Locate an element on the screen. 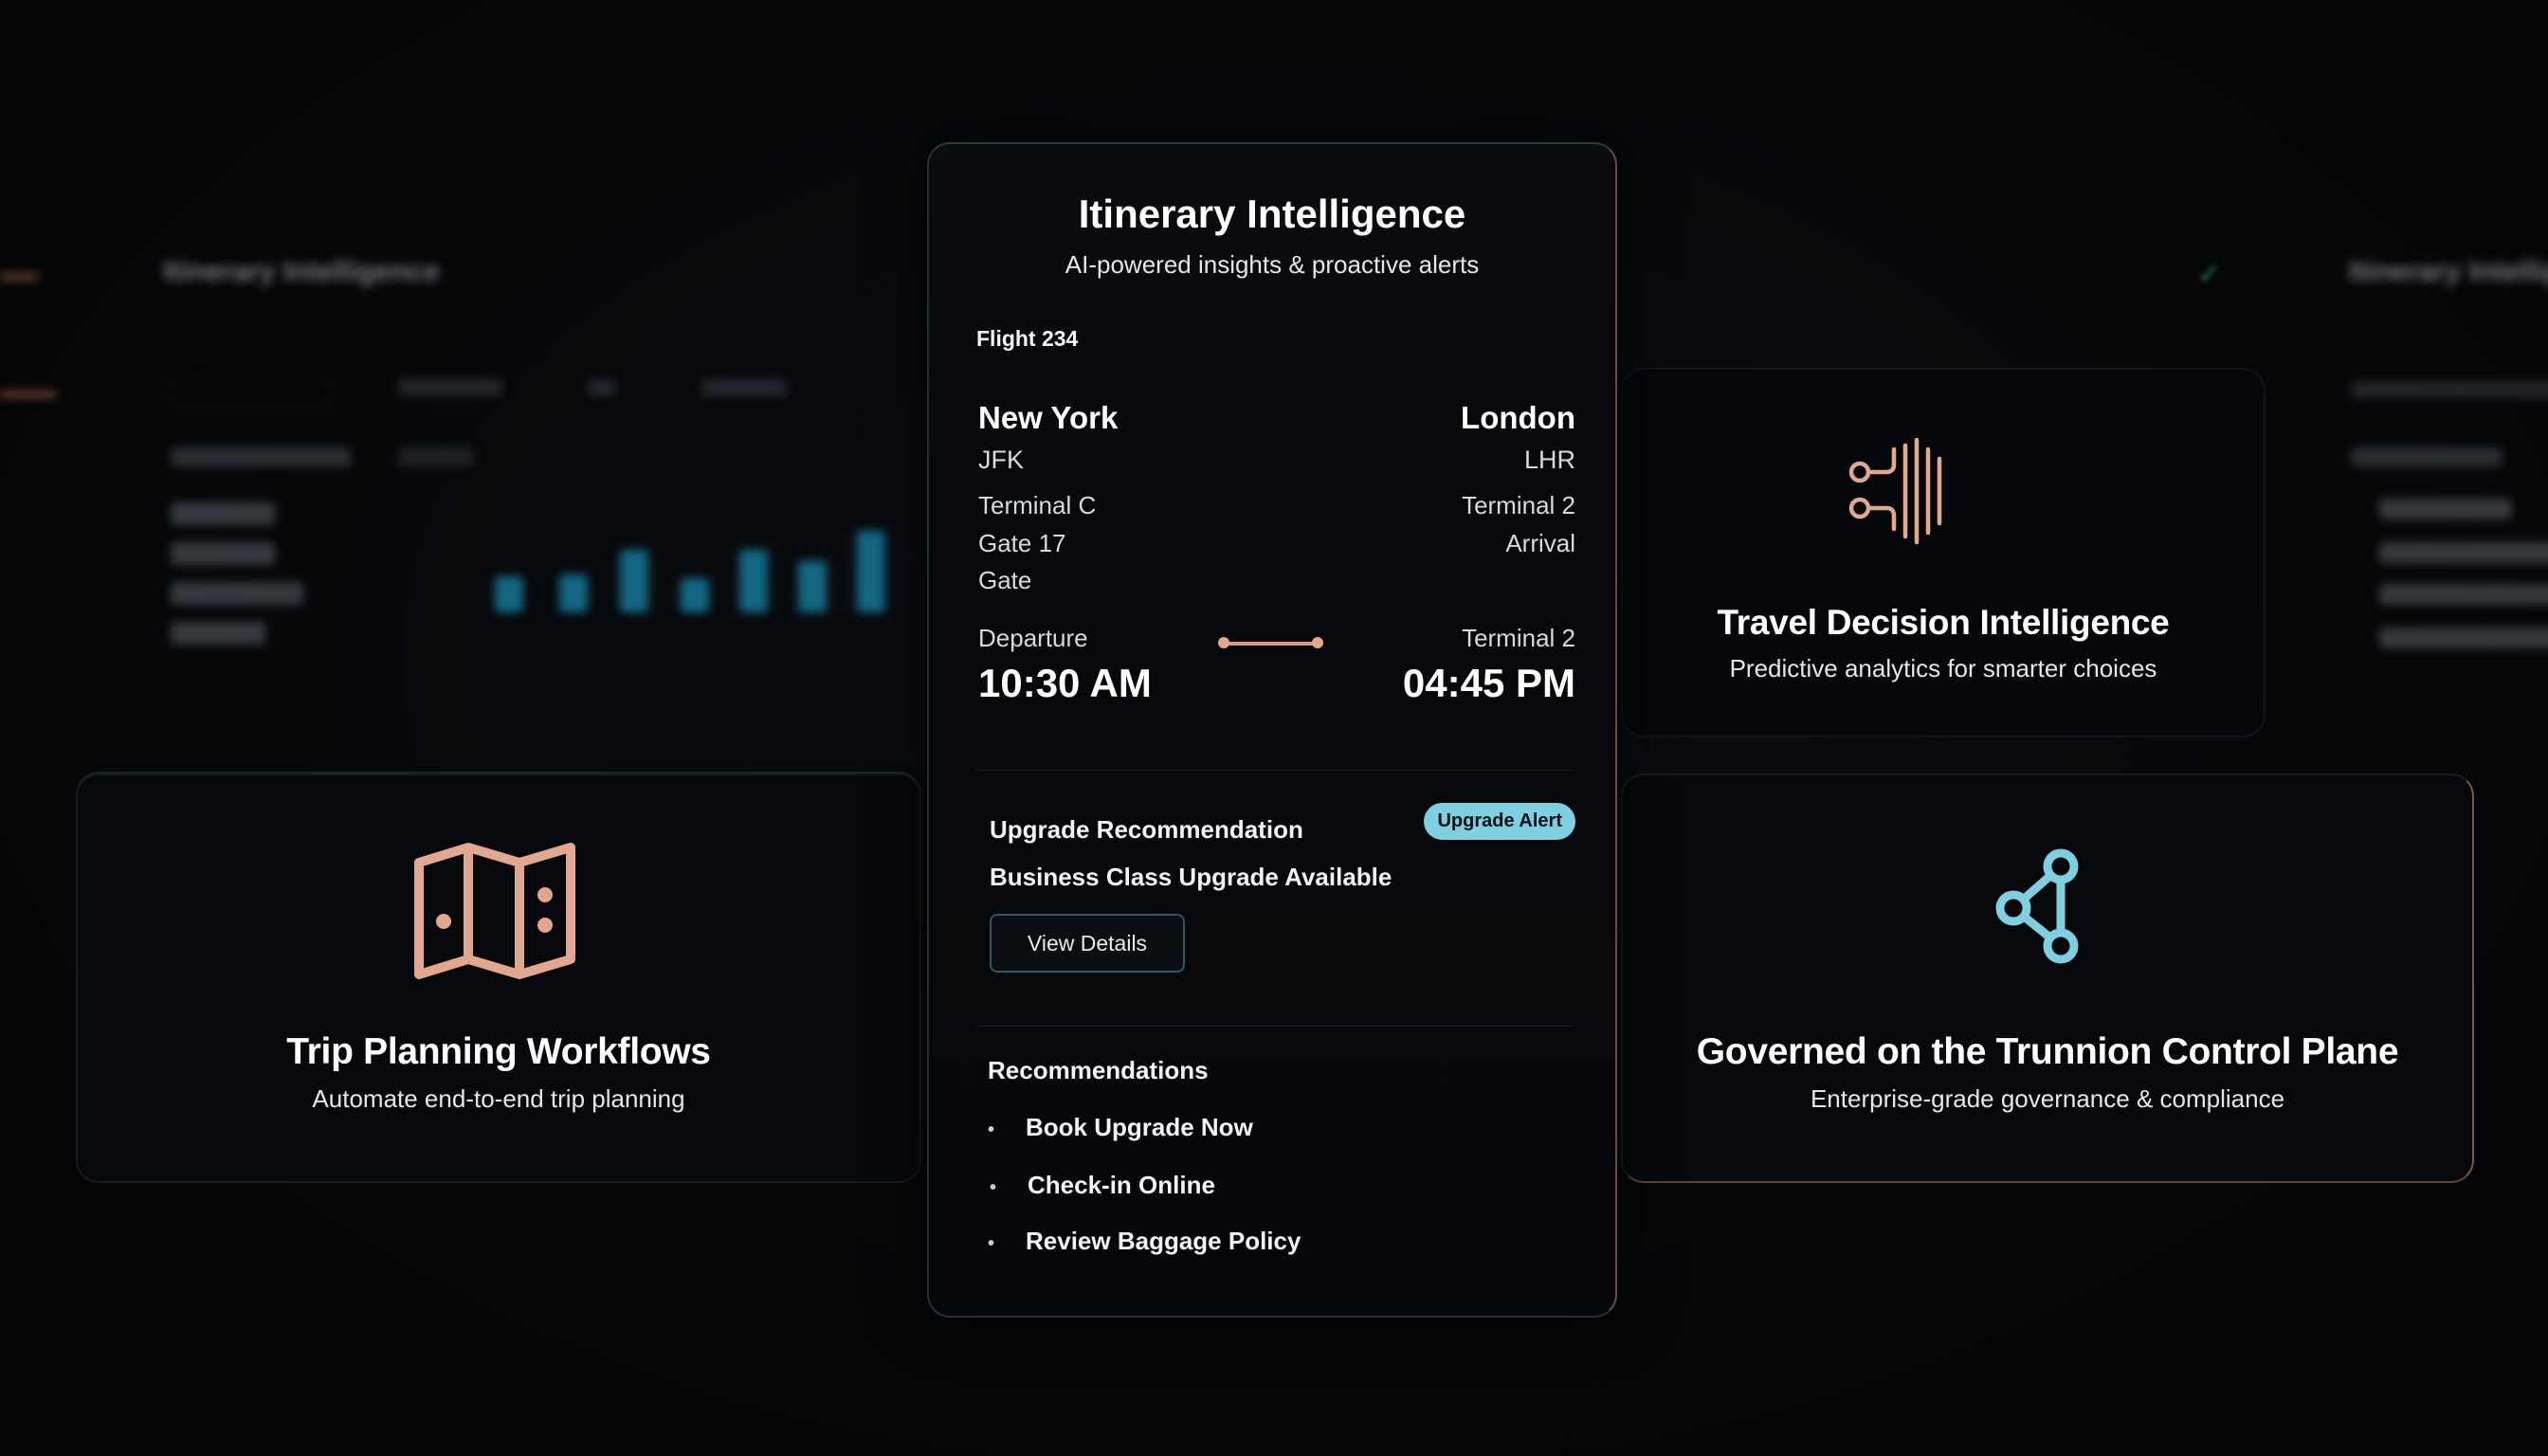 The image size is (2548, 1456). governance-subtitle: Enterprise-grade governance & compliance is located at coordinates (2047, 1098).